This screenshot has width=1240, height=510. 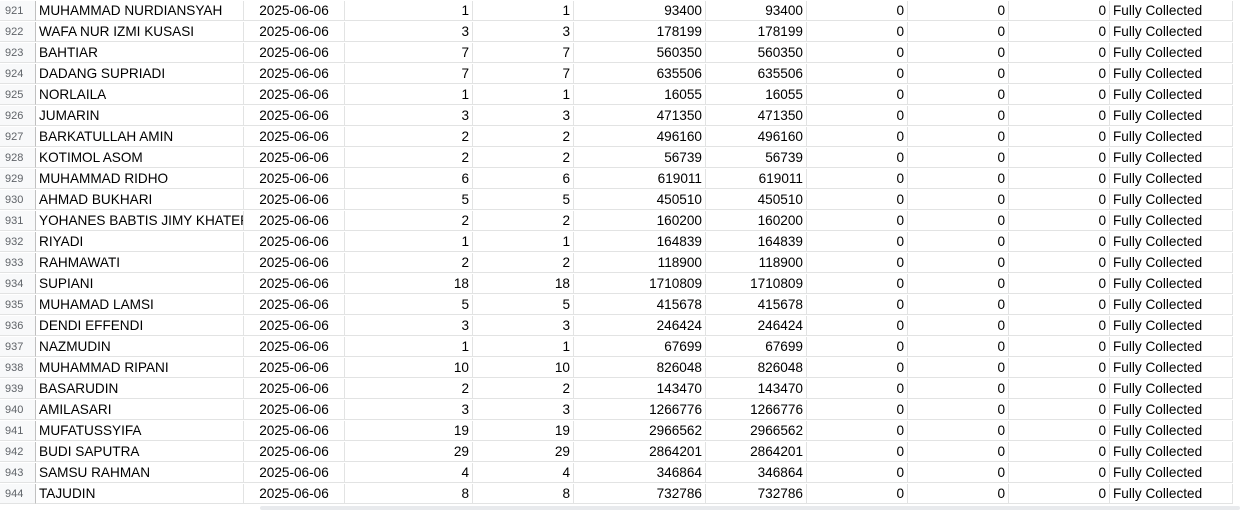 What do you see at coordinates (140, 179) in the screenshot?
I see `customer-name-cell: MUHAMMAD RIDHO` at bounding box center [140, 179].